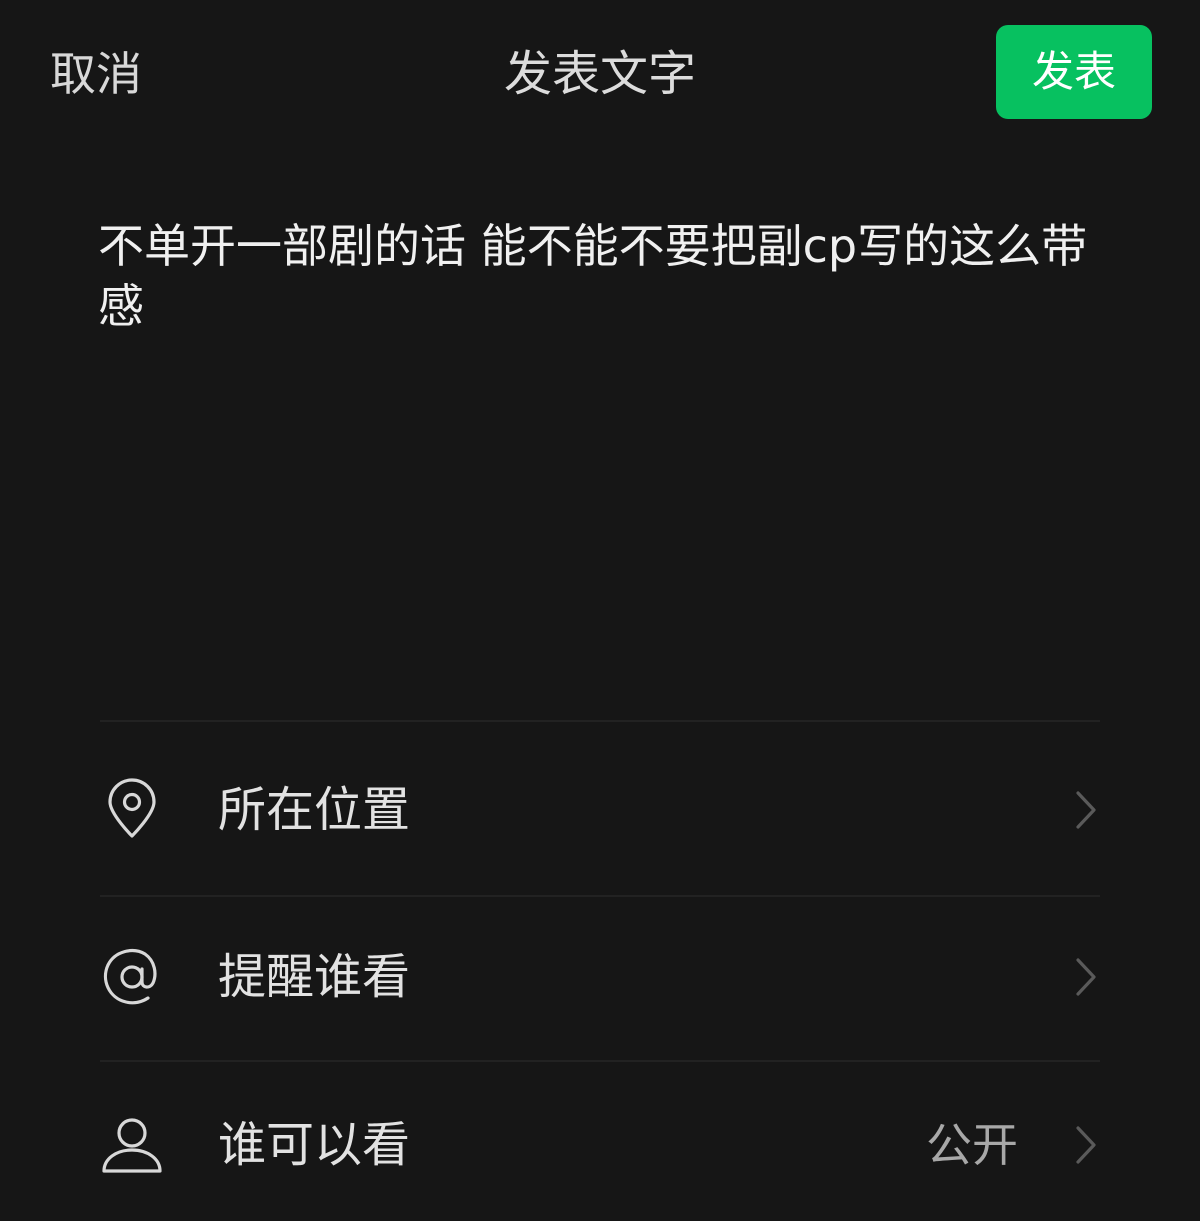 The height and width of the screenshot is (1221, 1200). Describe the element at coordinates (603, 276) in the screenshot. I see `post-text-input: 不单开一部剧的话 能不能不要把副cp写的这么带感` at that location.